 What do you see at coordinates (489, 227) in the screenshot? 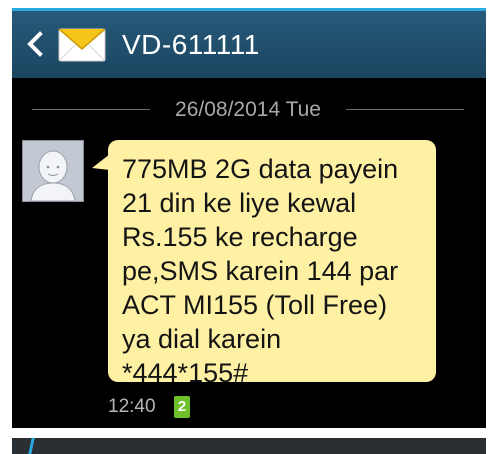
I see `right-border` at bounding box center [489, 227].